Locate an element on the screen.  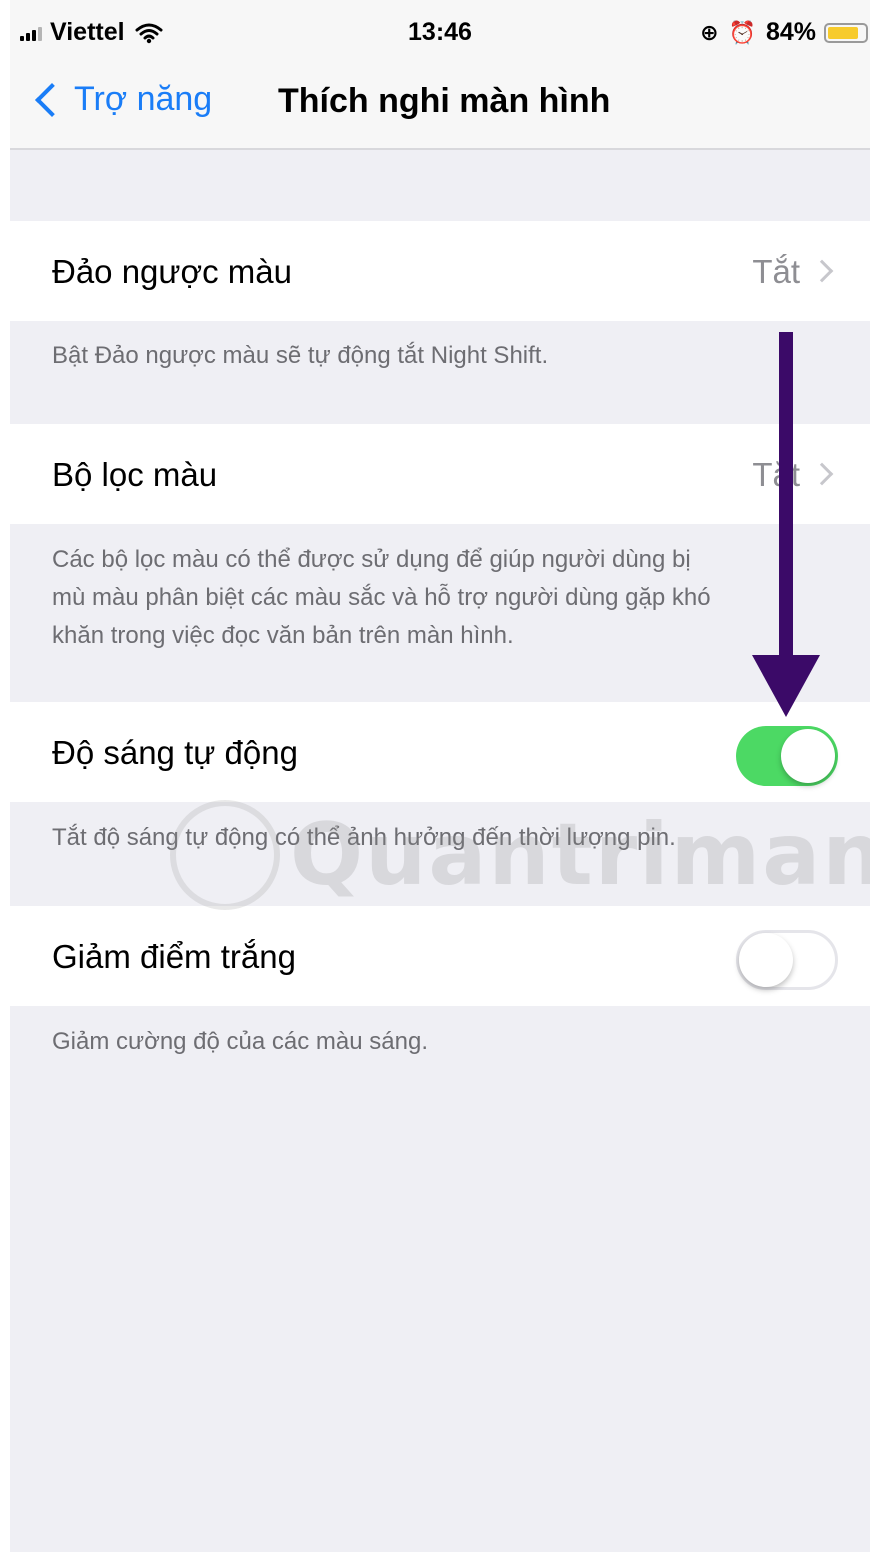
invert-colors-value: Tắt is located at coordinates (776, 271).